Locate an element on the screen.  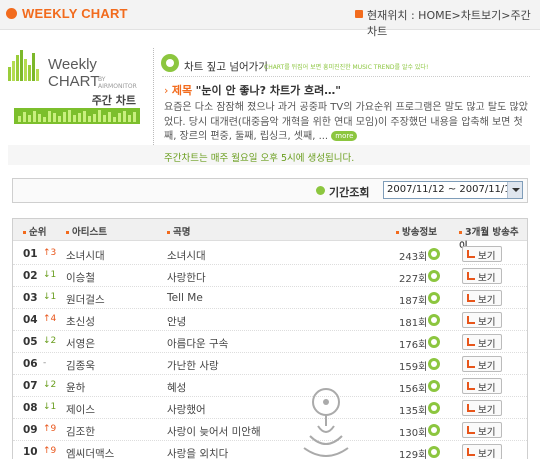
artist-link: 서영은 is located at coordinates (80, 343).